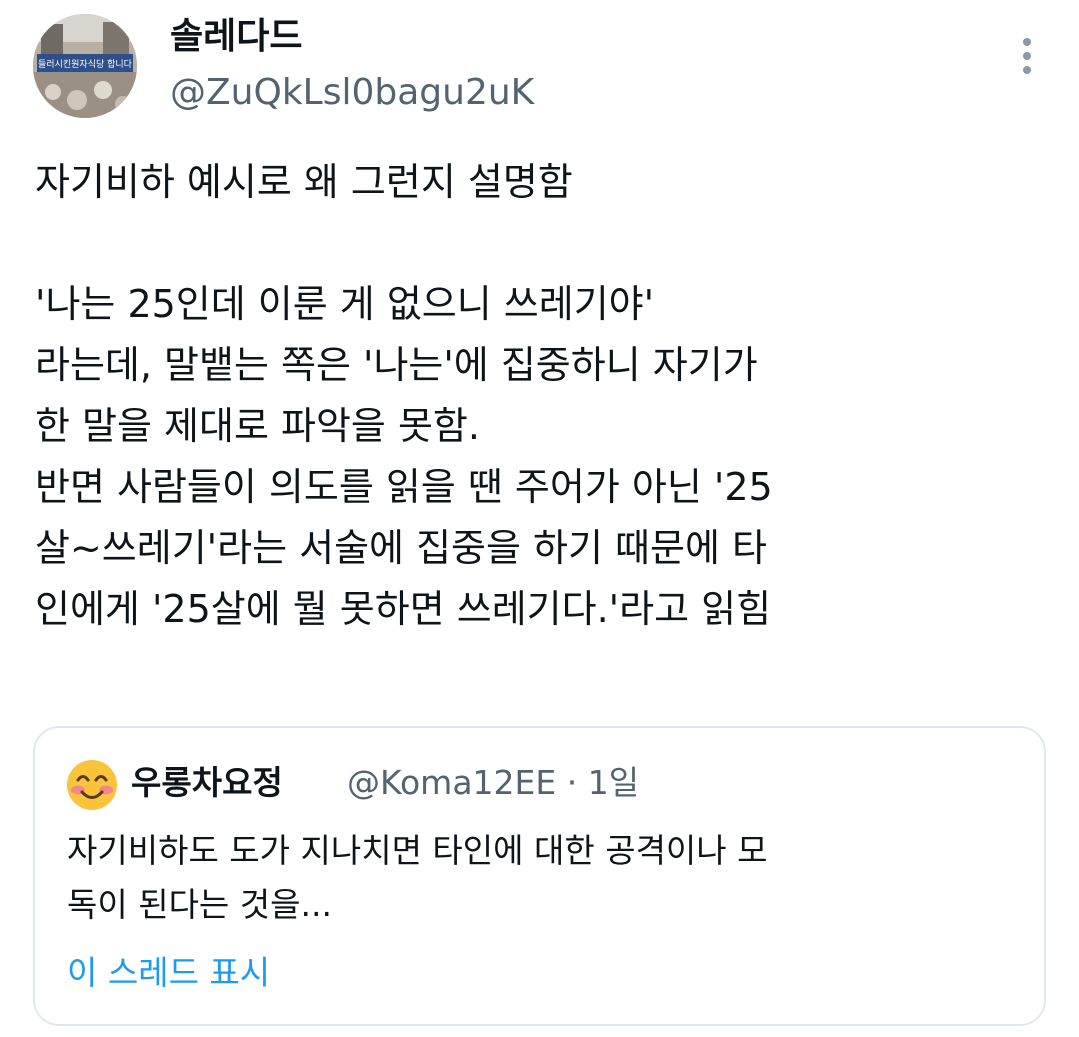 This screenshot has width=1079, height=1037. Describe the element at coordinates (403, 609) in the screenshot. I see `tweet-line: 인에게 '25살에 뭘 못하면 쓰레기다.'라고 읽힘` at that location.